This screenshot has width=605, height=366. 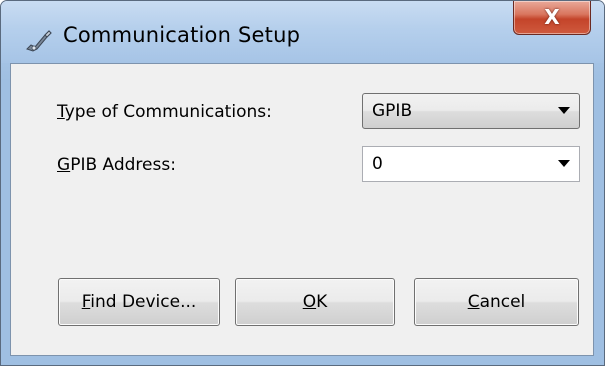 I want to click on type-label-mnemonic: T, so click(x=61, y=112).